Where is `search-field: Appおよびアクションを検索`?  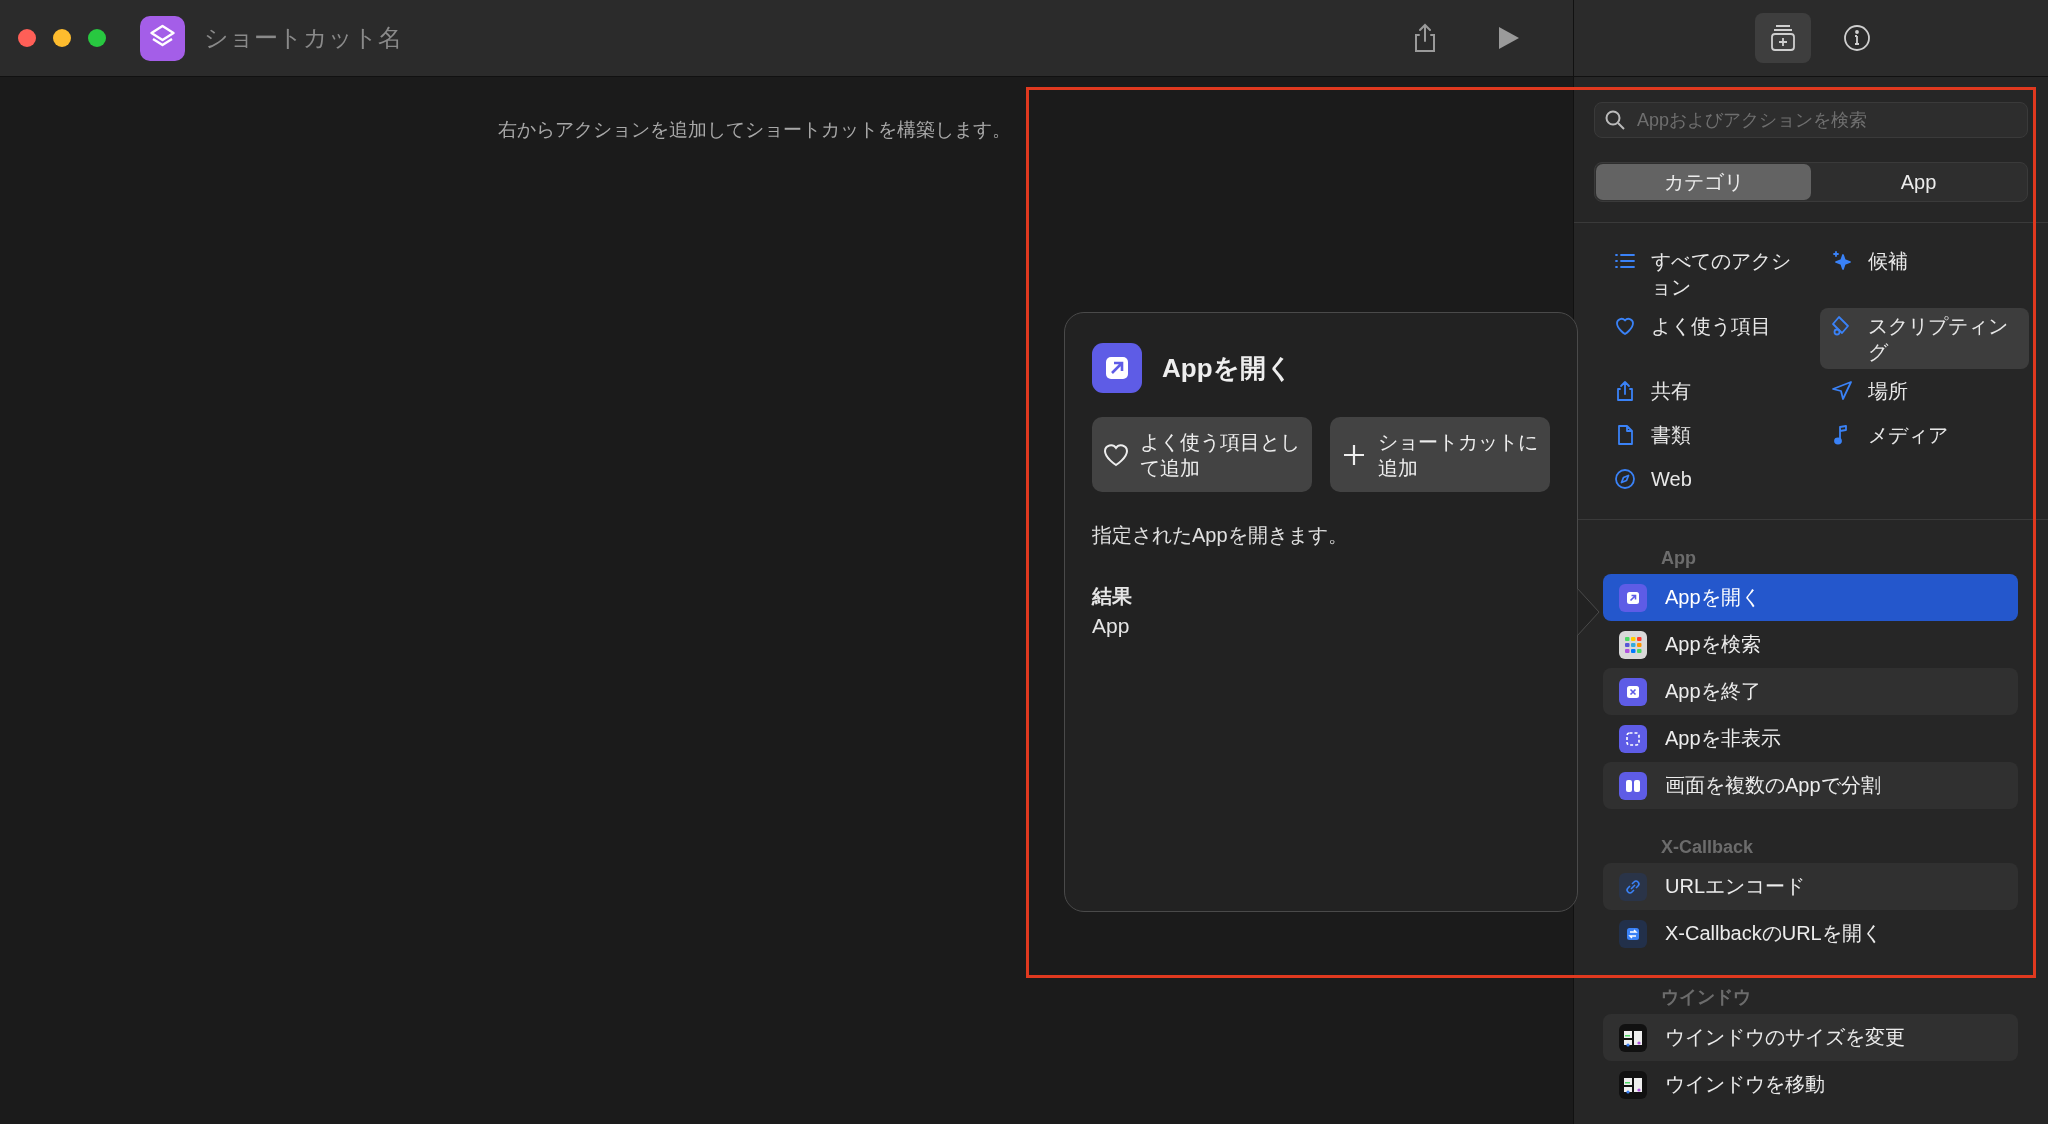
search-field: Appおよびアクションを検索 is located at coordinates (1811, 120).